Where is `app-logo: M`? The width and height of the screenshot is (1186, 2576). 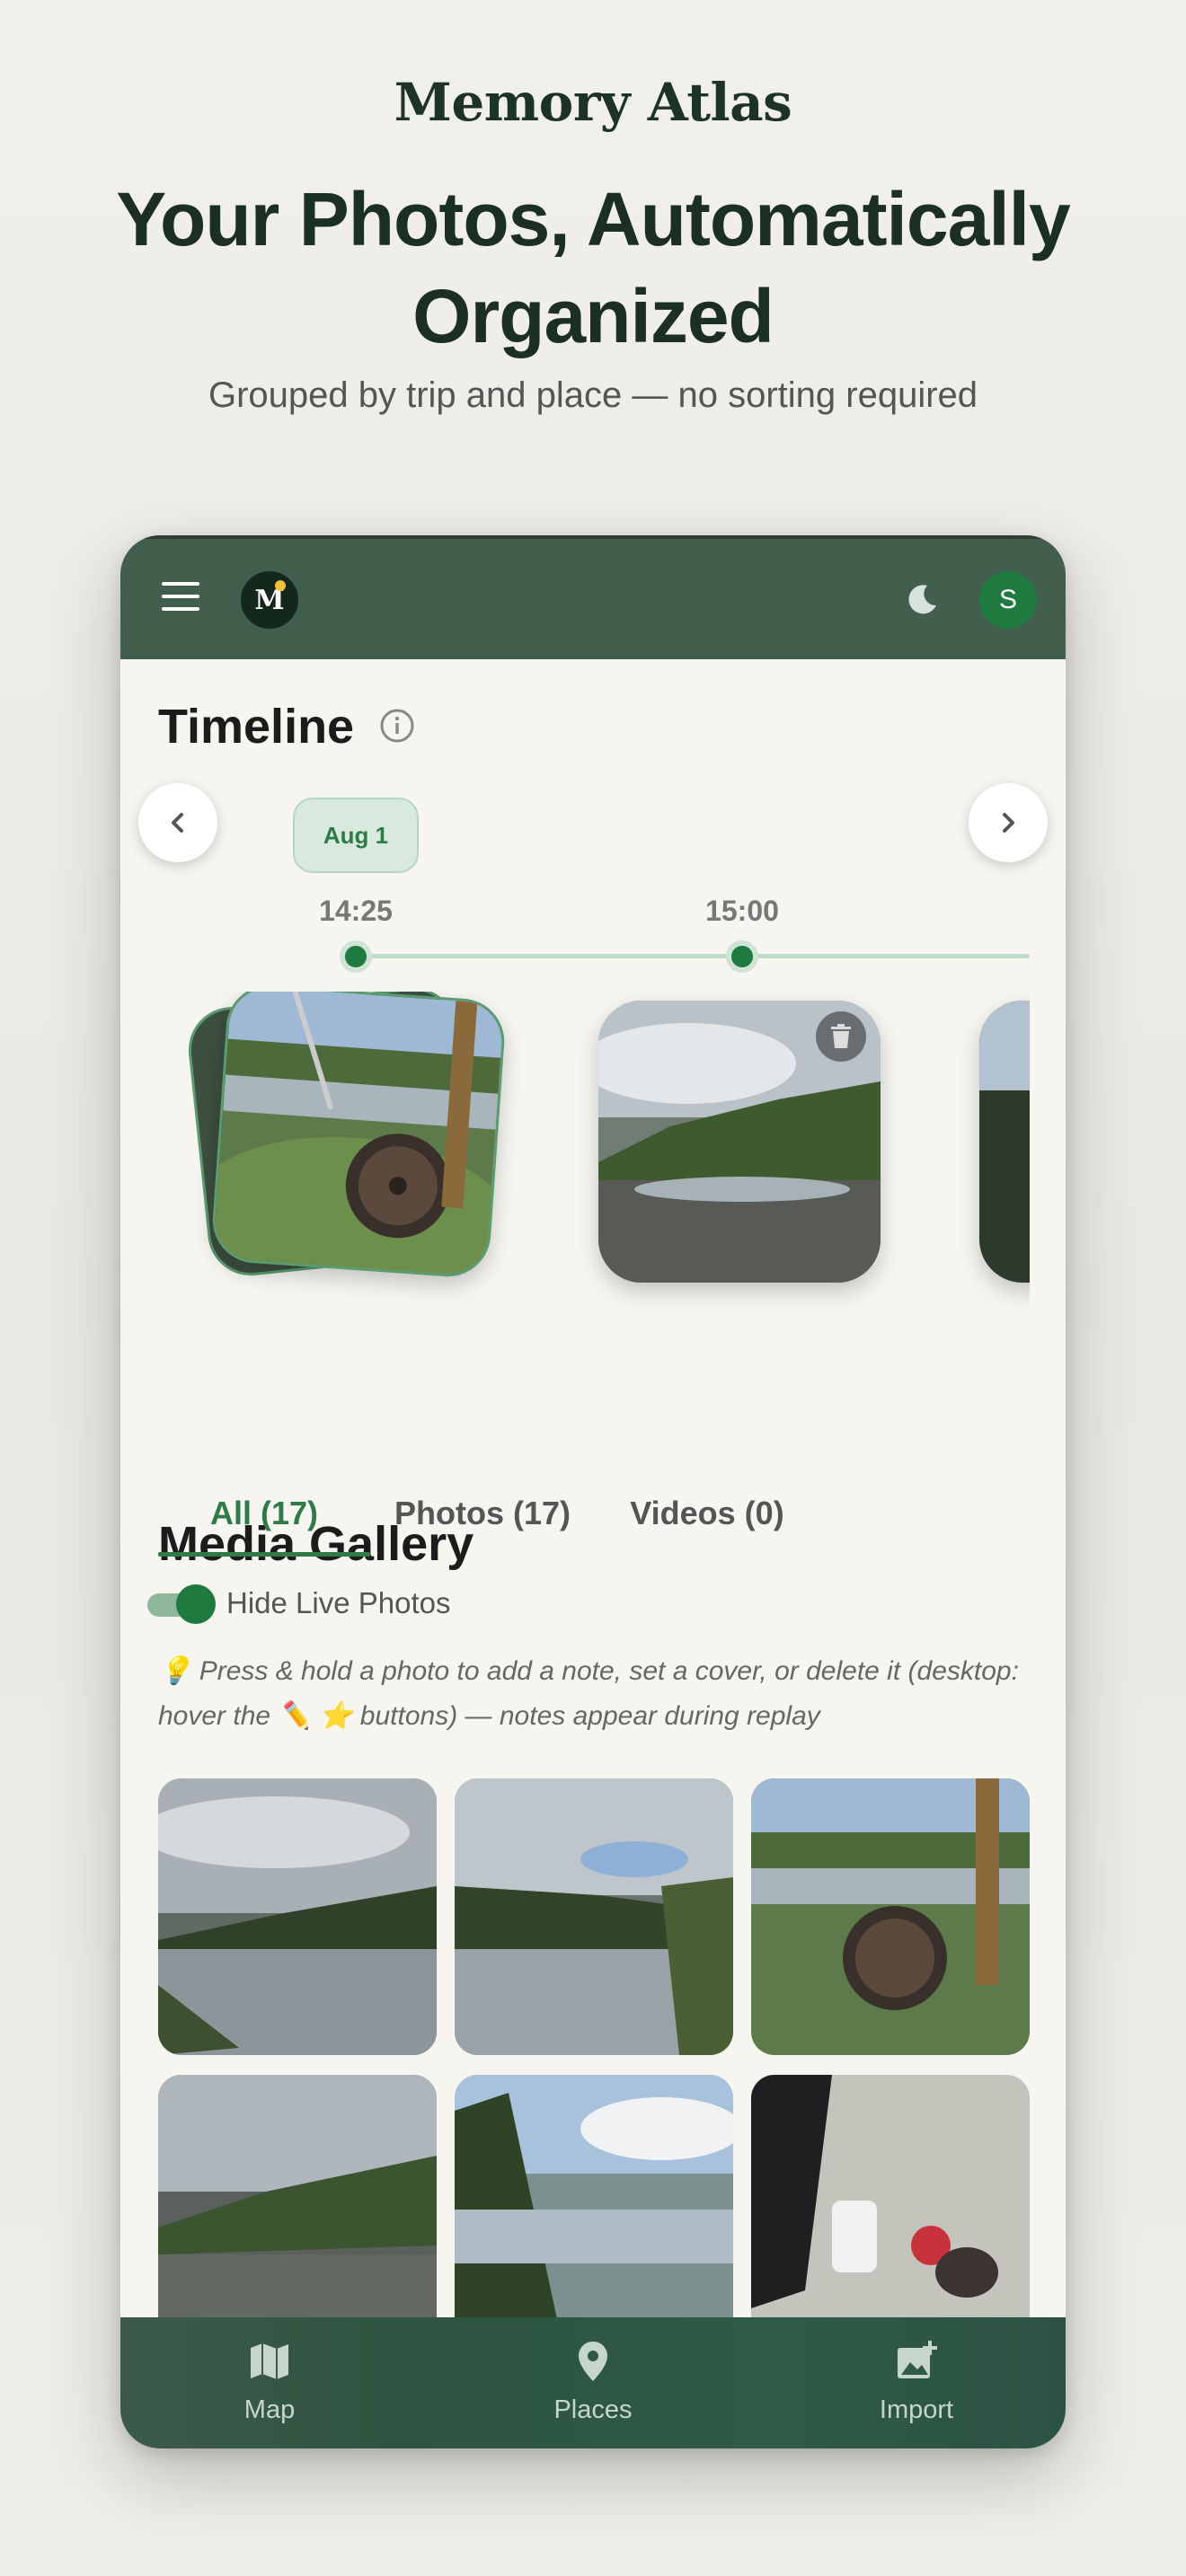
app-logo: M is located at coordinates (269, 600).